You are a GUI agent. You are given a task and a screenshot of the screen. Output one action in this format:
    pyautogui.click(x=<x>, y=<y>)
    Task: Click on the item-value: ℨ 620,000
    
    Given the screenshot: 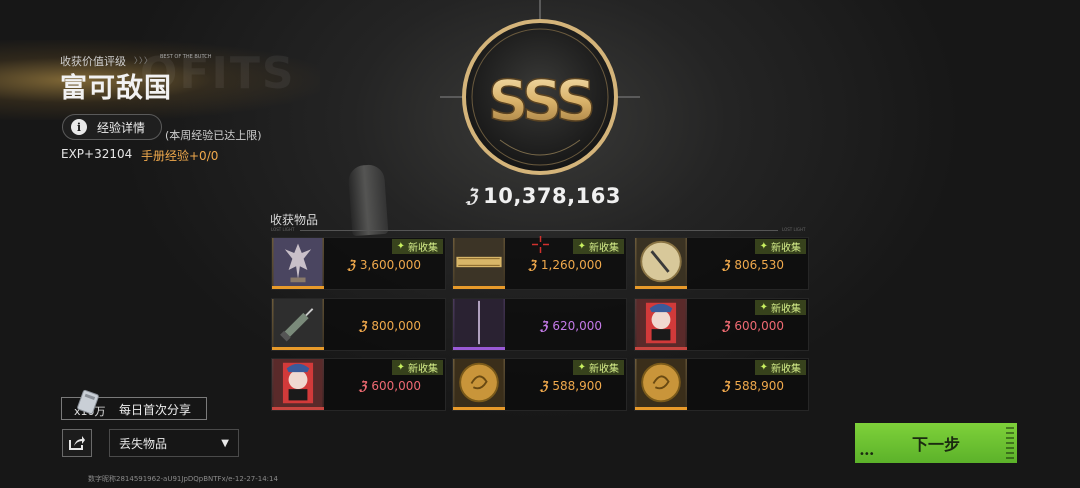 What is the action you would take?
    pyautogui.click(x=571, y=326)
    